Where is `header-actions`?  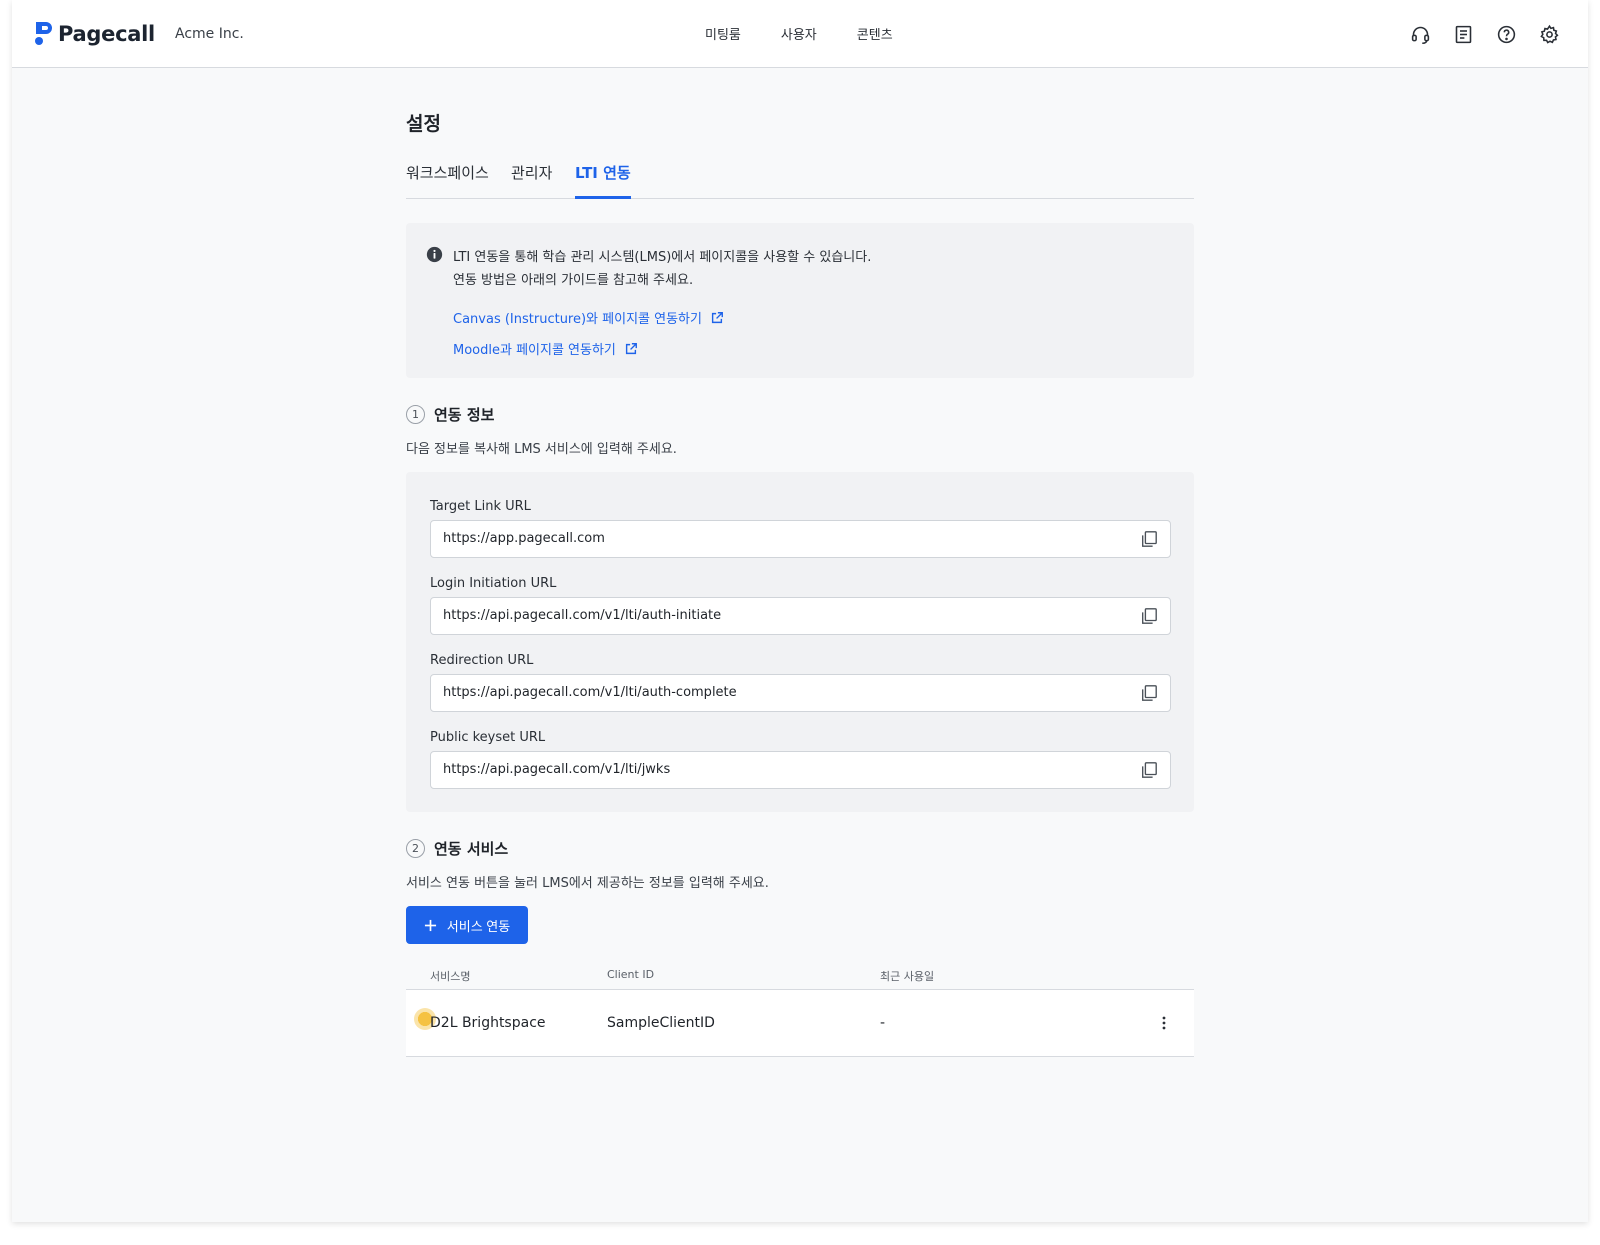
header-actions is located at coordinates (1485, 34).